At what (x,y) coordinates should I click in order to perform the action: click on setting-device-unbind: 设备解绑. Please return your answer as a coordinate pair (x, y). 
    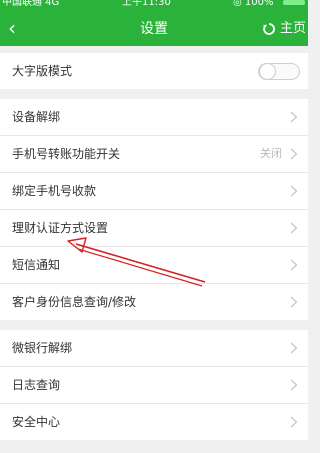
    Looking at the image, I should click on (154, 117).